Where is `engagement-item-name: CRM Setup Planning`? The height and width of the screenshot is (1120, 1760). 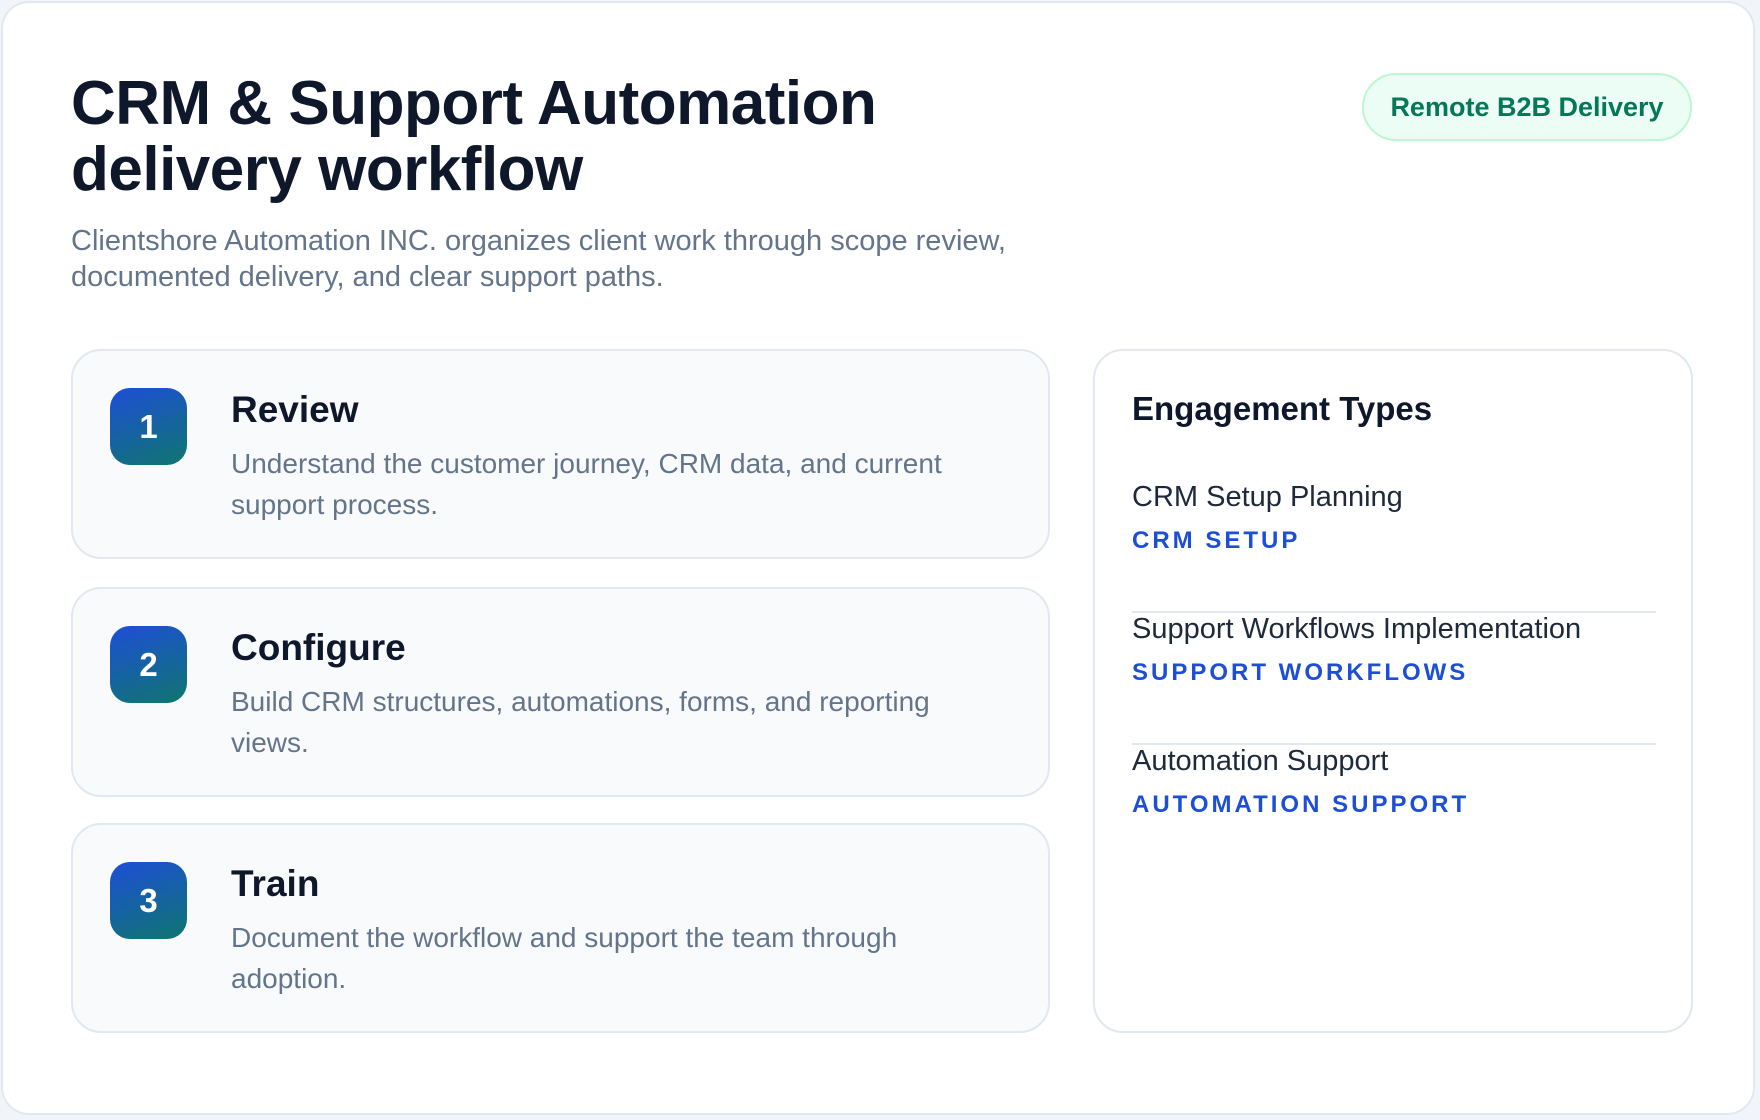
engagement-item-name: CRM Setup Planning is located at coordinates (1267, 497).